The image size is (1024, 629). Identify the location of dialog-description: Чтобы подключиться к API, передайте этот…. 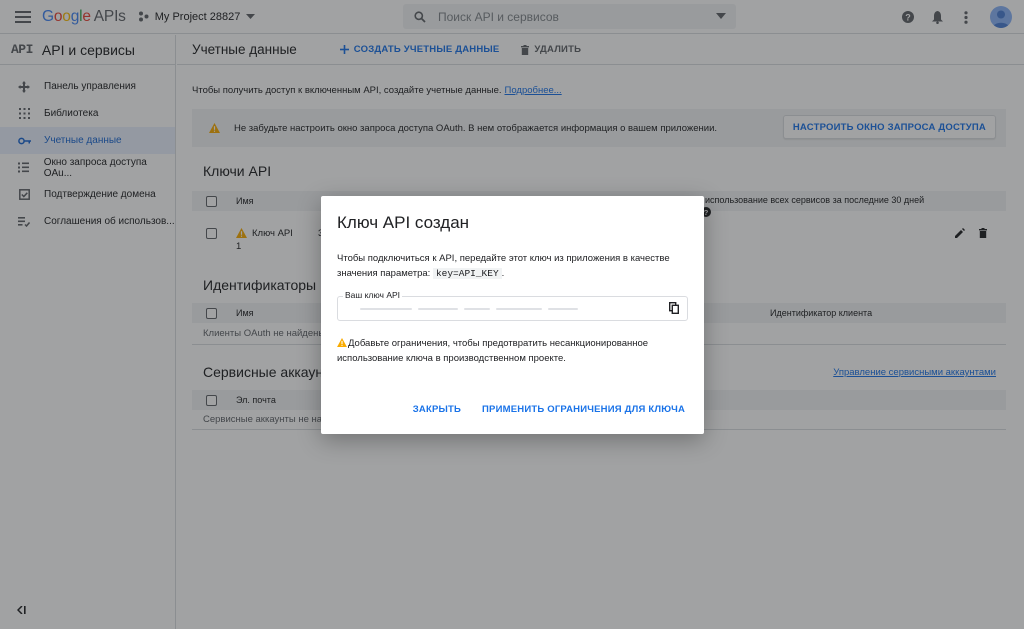
(503, 266).